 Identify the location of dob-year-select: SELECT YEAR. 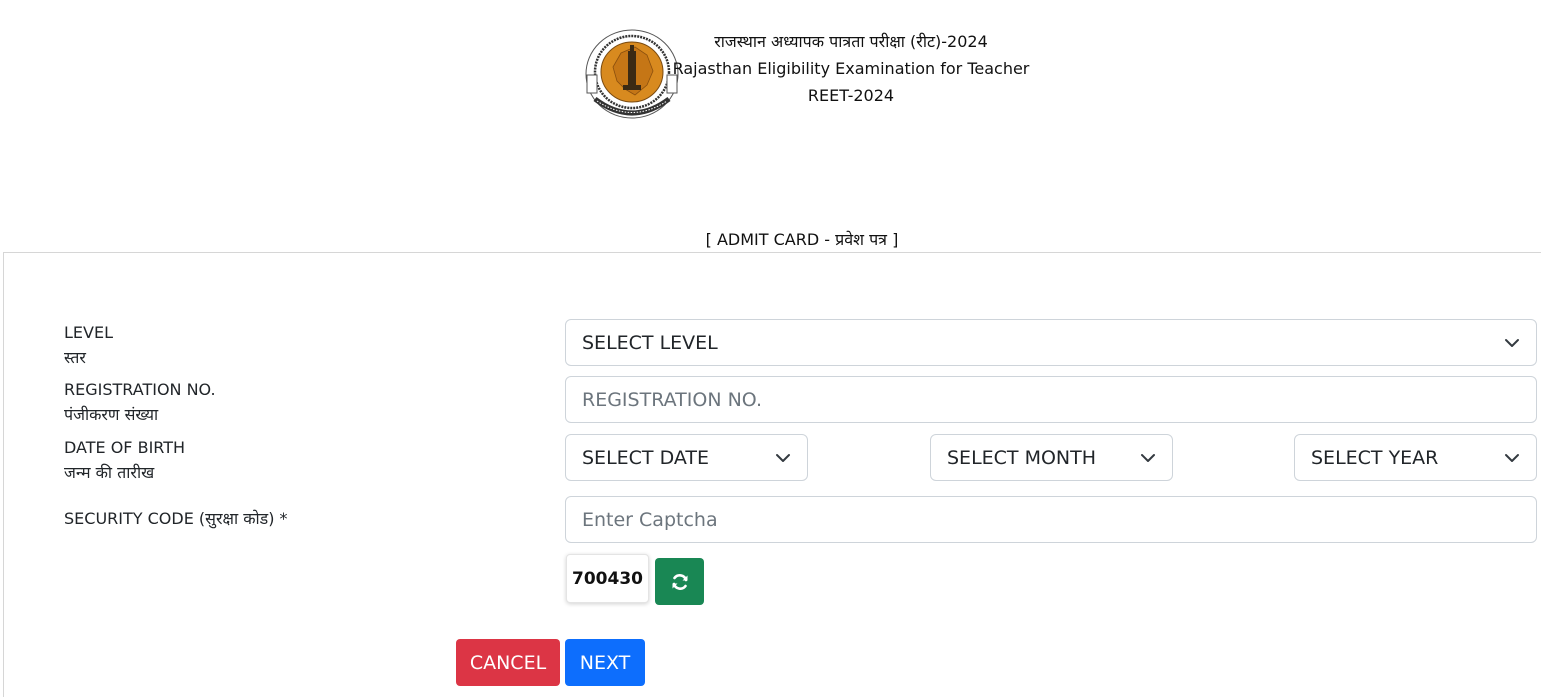
(1415, 457).